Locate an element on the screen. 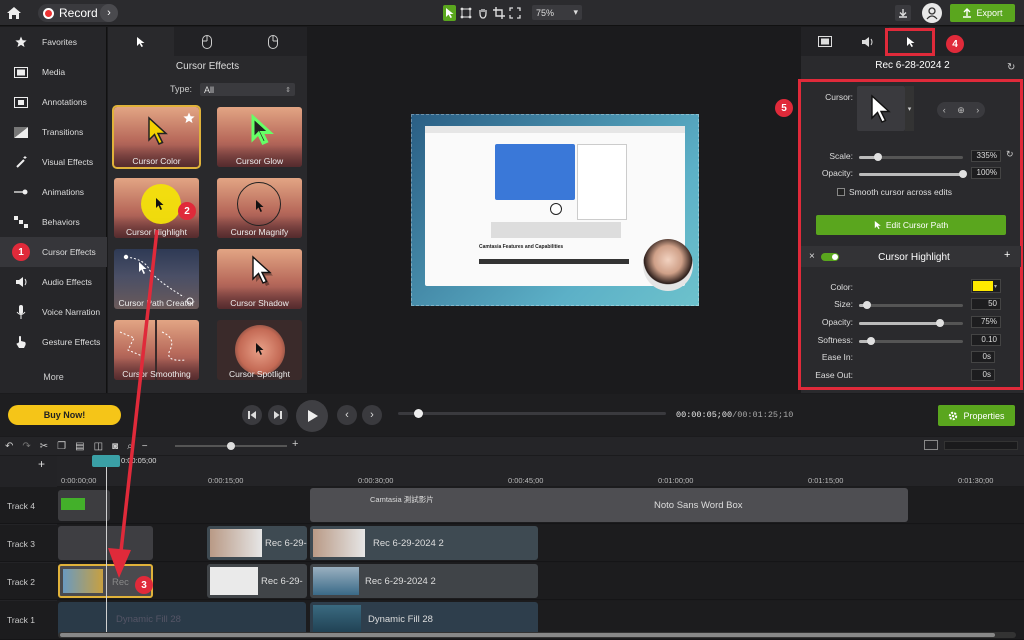 The width and height of the screenshot is (1024, 640). annotation-arrow is located at coordinates (133, 403).